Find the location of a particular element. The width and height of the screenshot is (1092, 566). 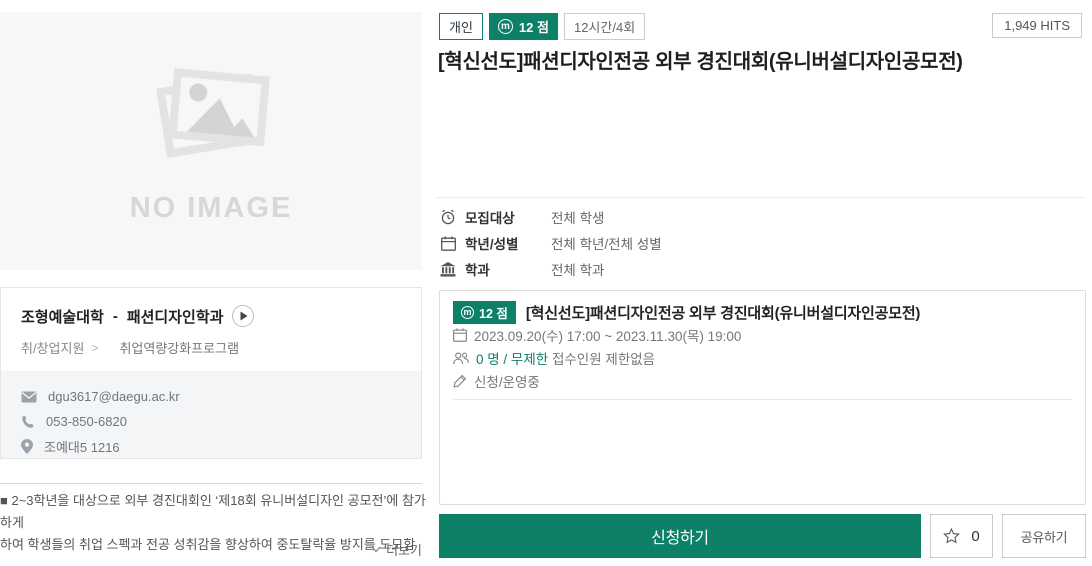

contact-phone-row: 053-850-6820 is located at coordinates (211, 421).